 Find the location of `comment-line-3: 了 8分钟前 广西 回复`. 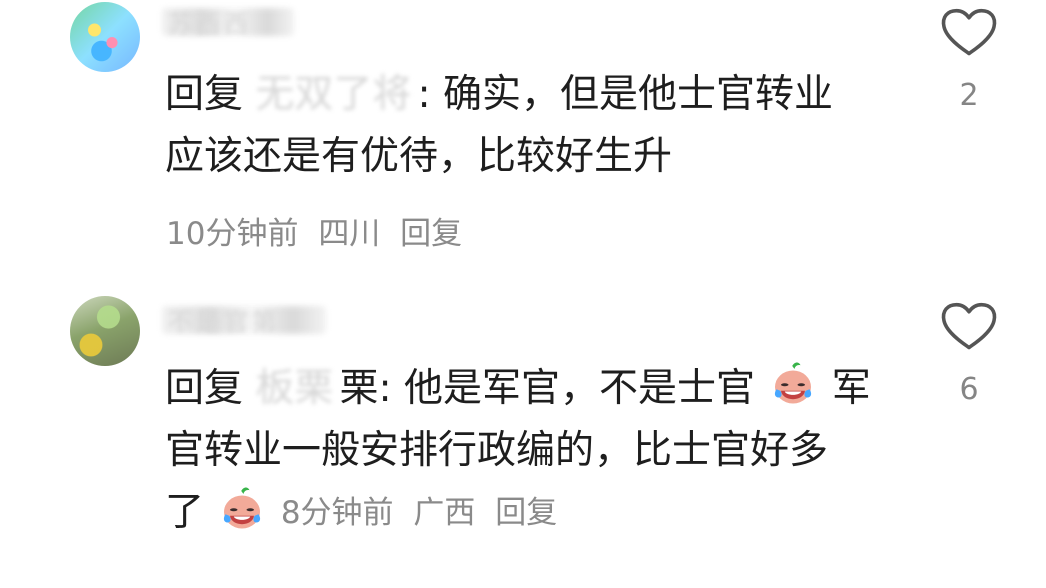

comment-line-3: 了 8分钟前 广西 回复 is located at coordinates (545, 513).